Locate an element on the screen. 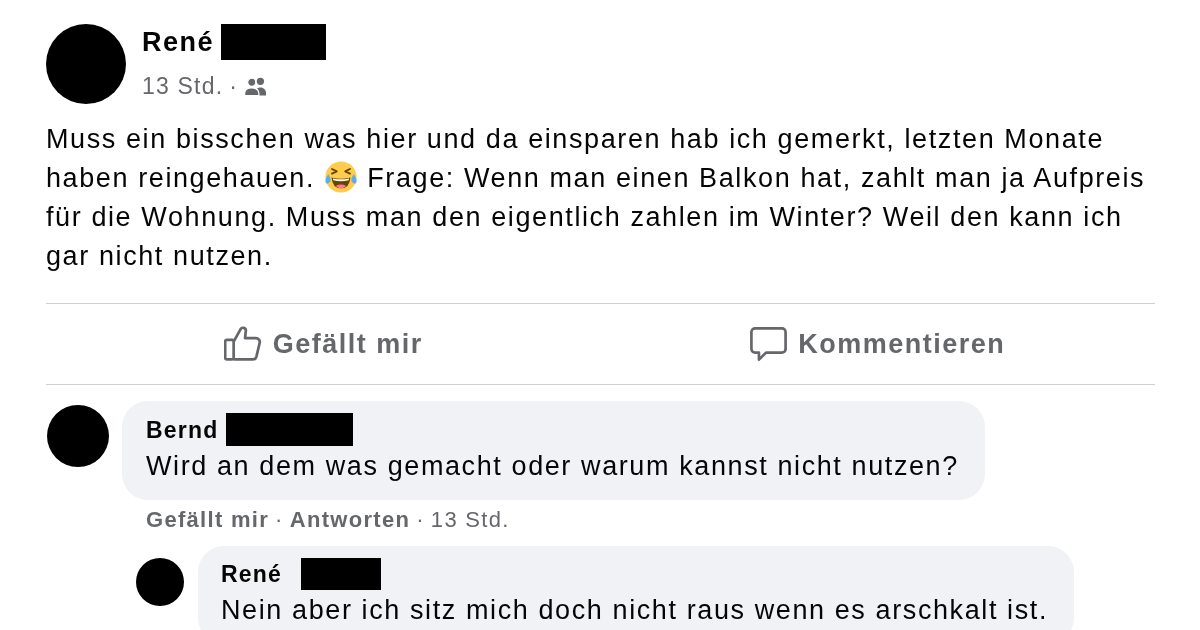 This screenshot has width=1200, height=630. comment-action-link: Gefällt mir is located at coordinates (208, 520).